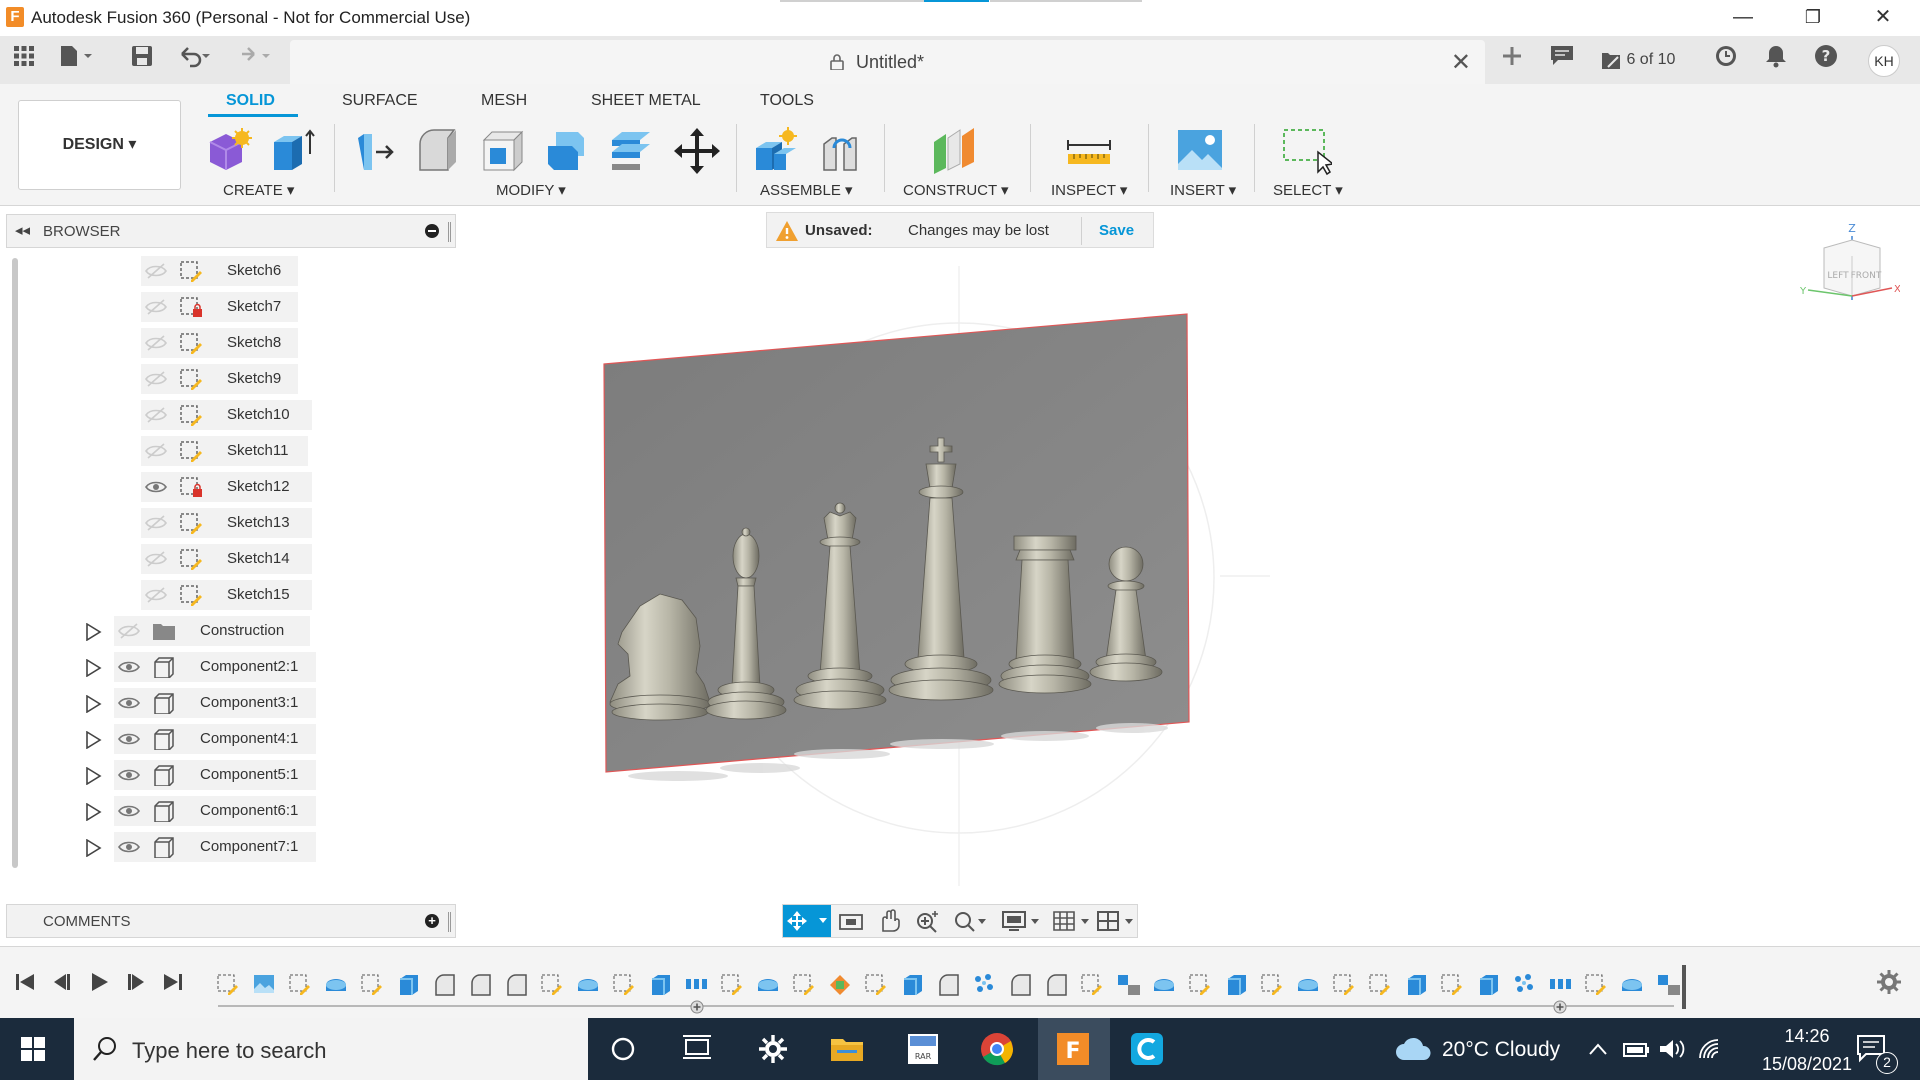 This screenshot has height=1080, width=1920. Describe the element at coordinates (331, 1049) in the screenshot. I see `taskbar-search-box: Type here to search` at that location.